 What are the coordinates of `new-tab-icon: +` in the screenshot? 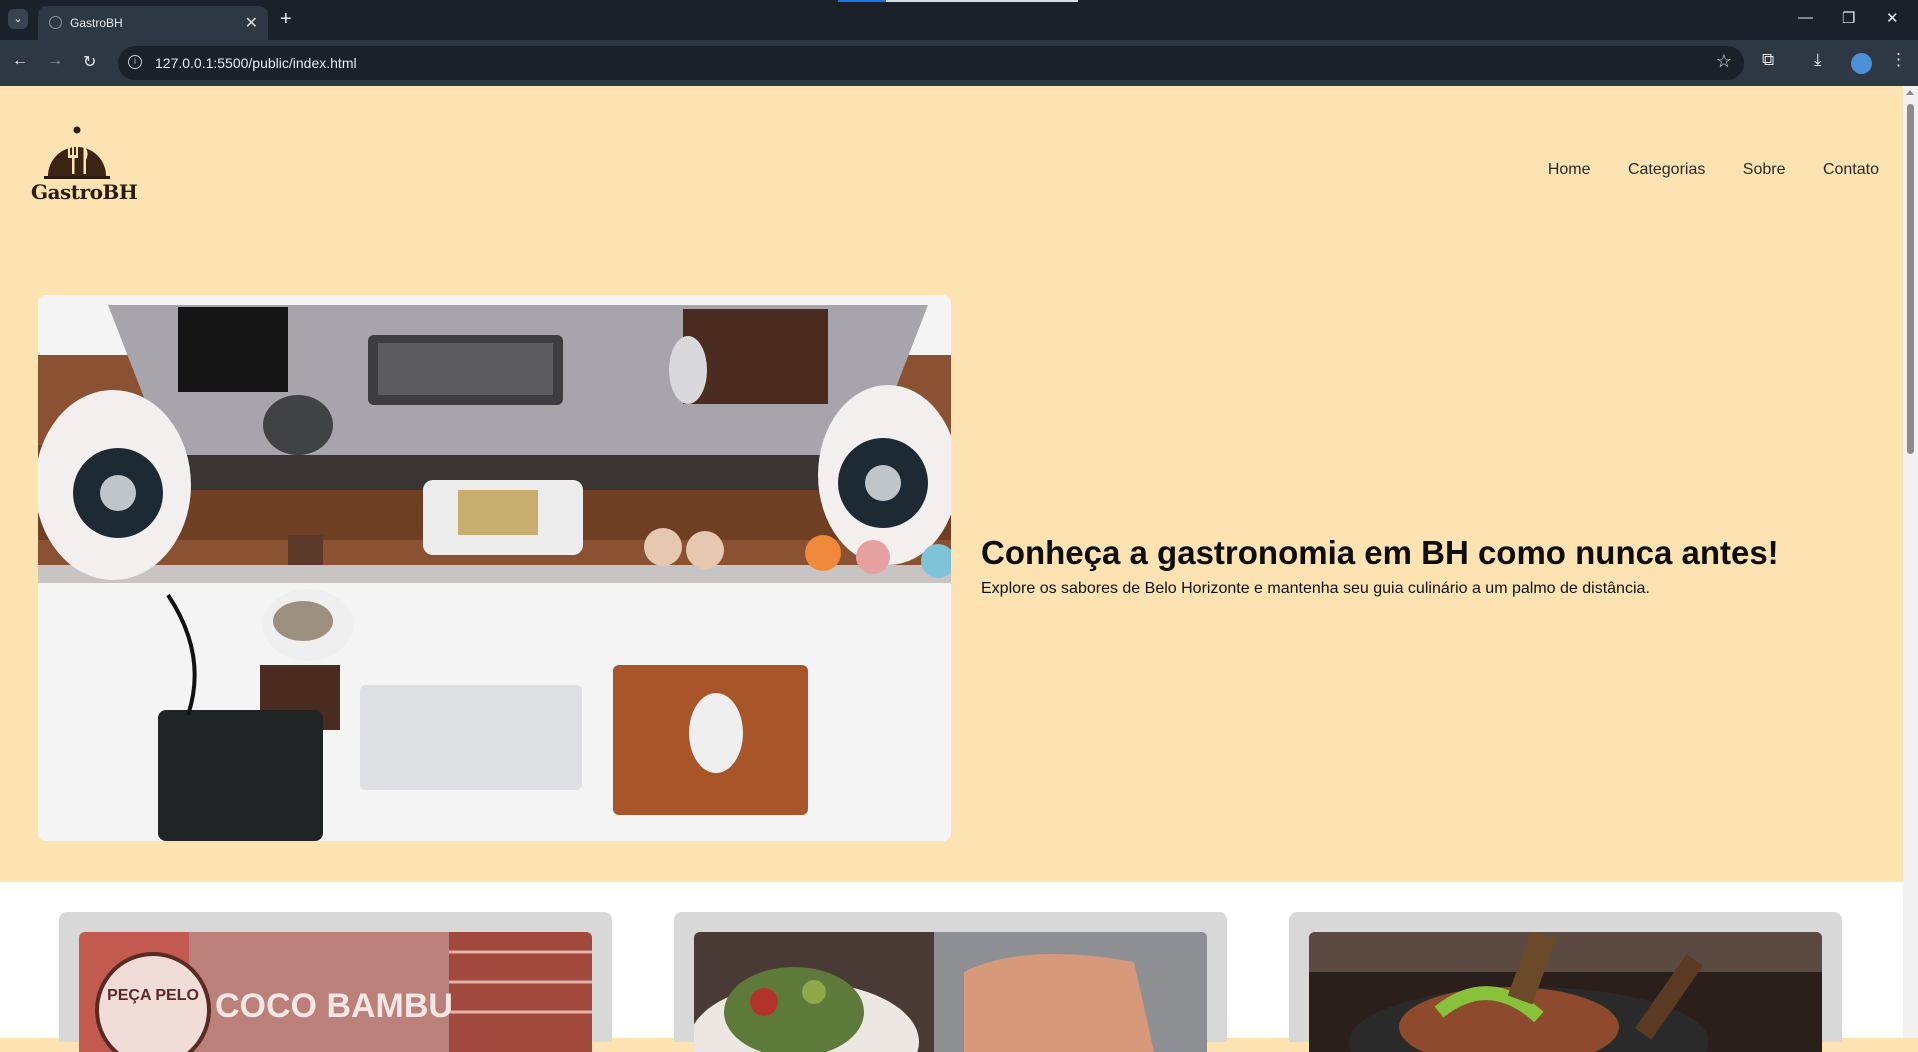 It's located at (286, 19).